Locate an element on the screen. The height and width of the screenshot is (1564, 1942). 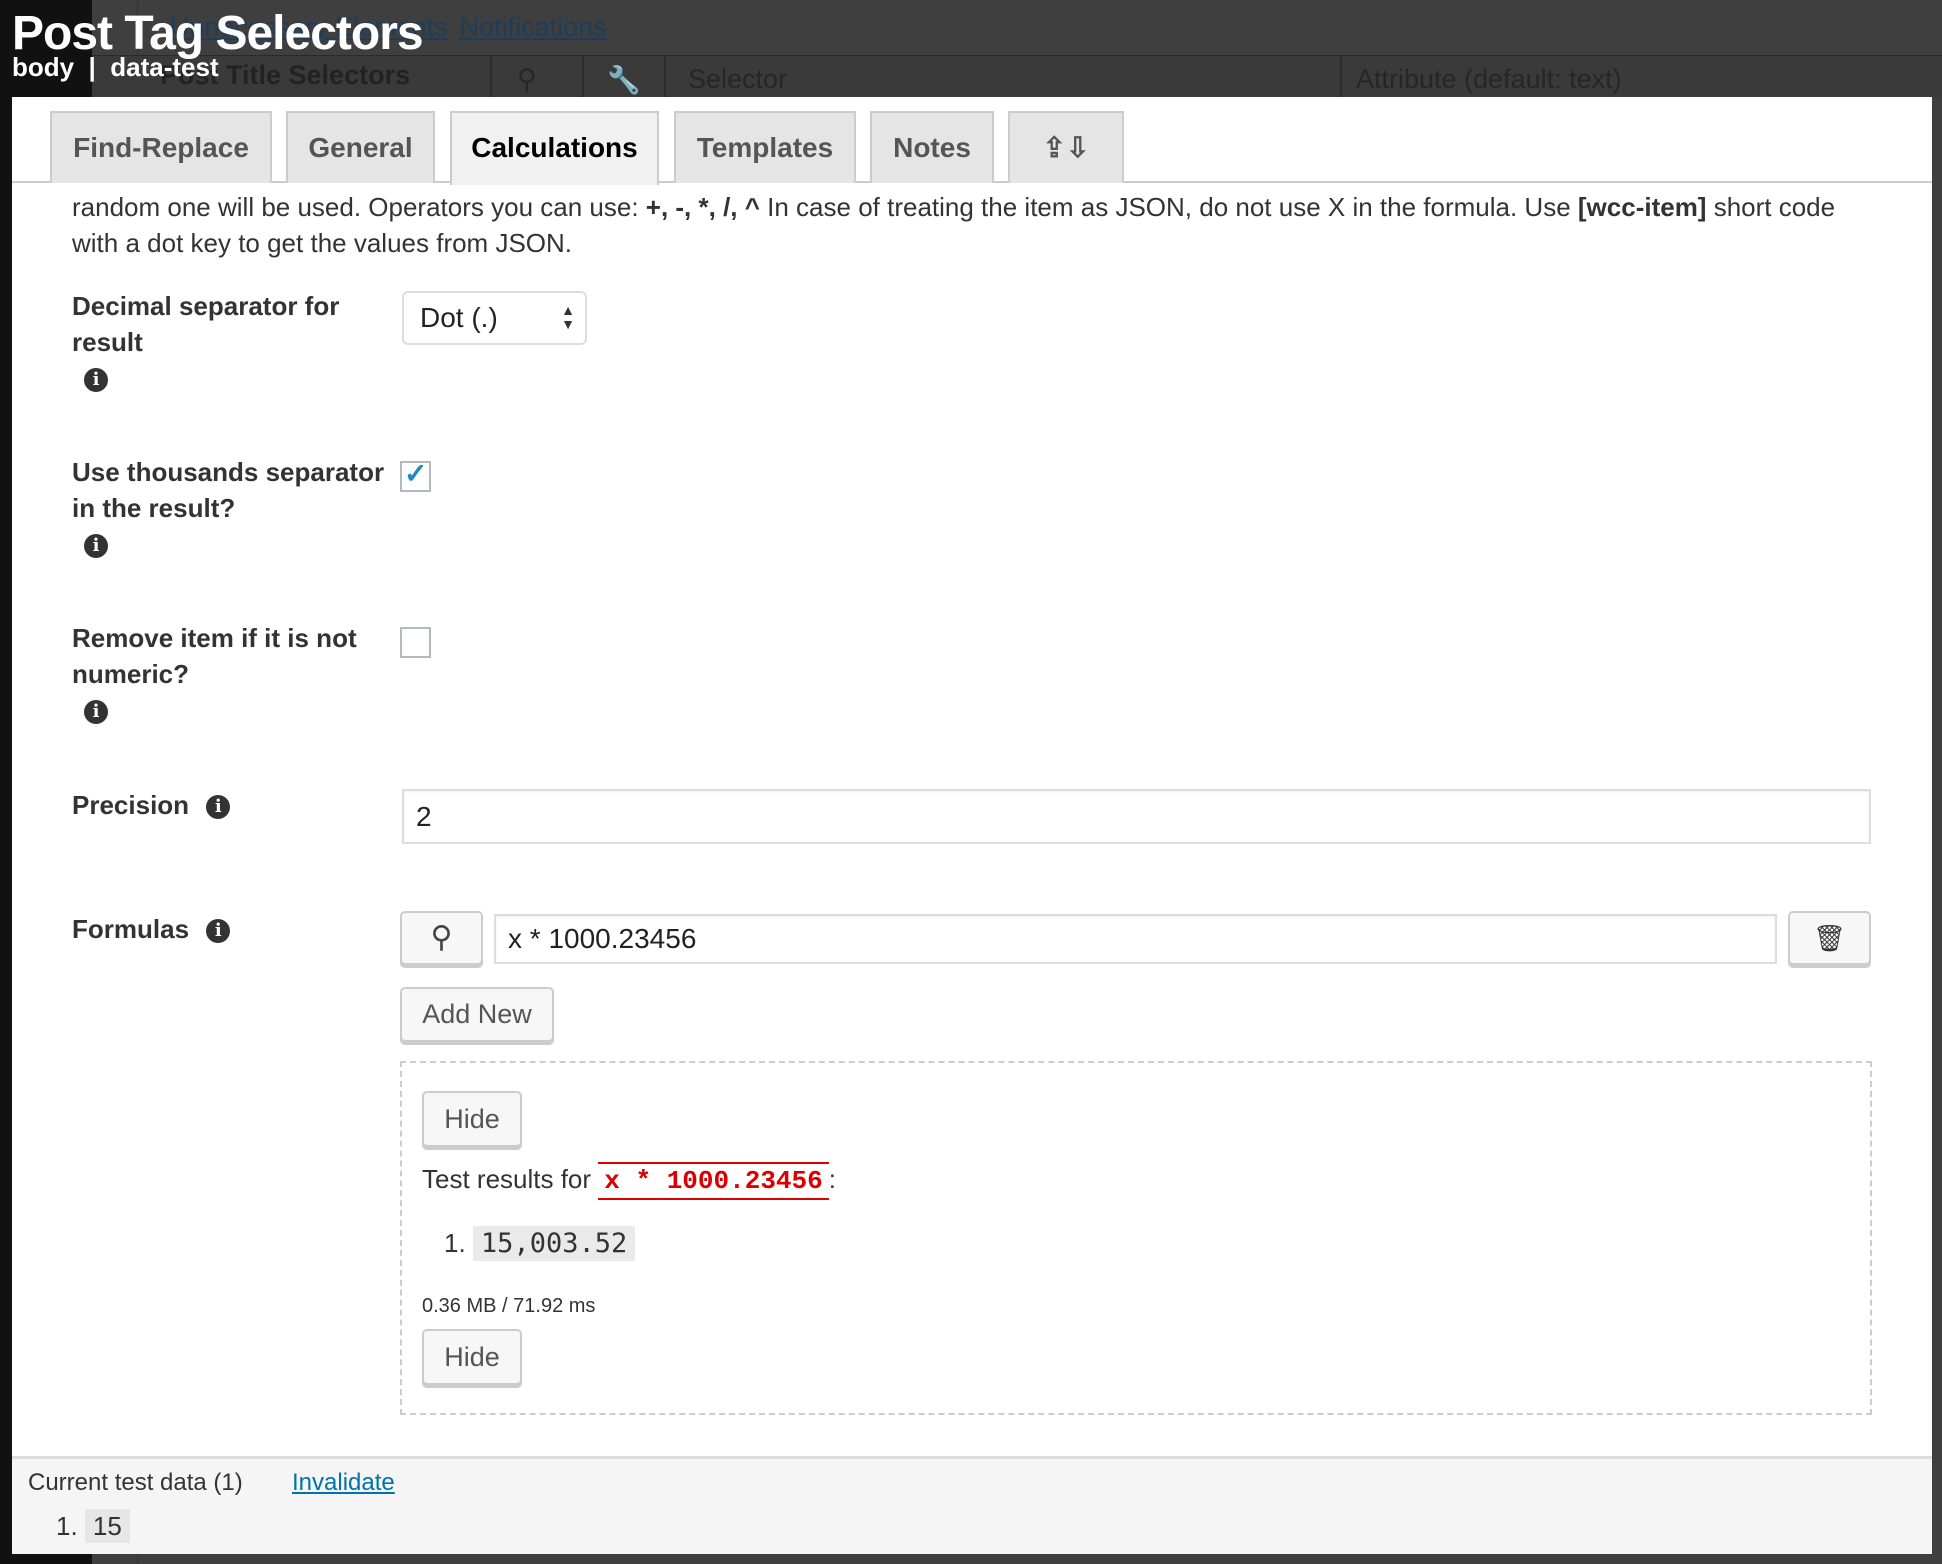
decimal-separator-label: Decimal separator for result i is located at coordinates (217, 342).